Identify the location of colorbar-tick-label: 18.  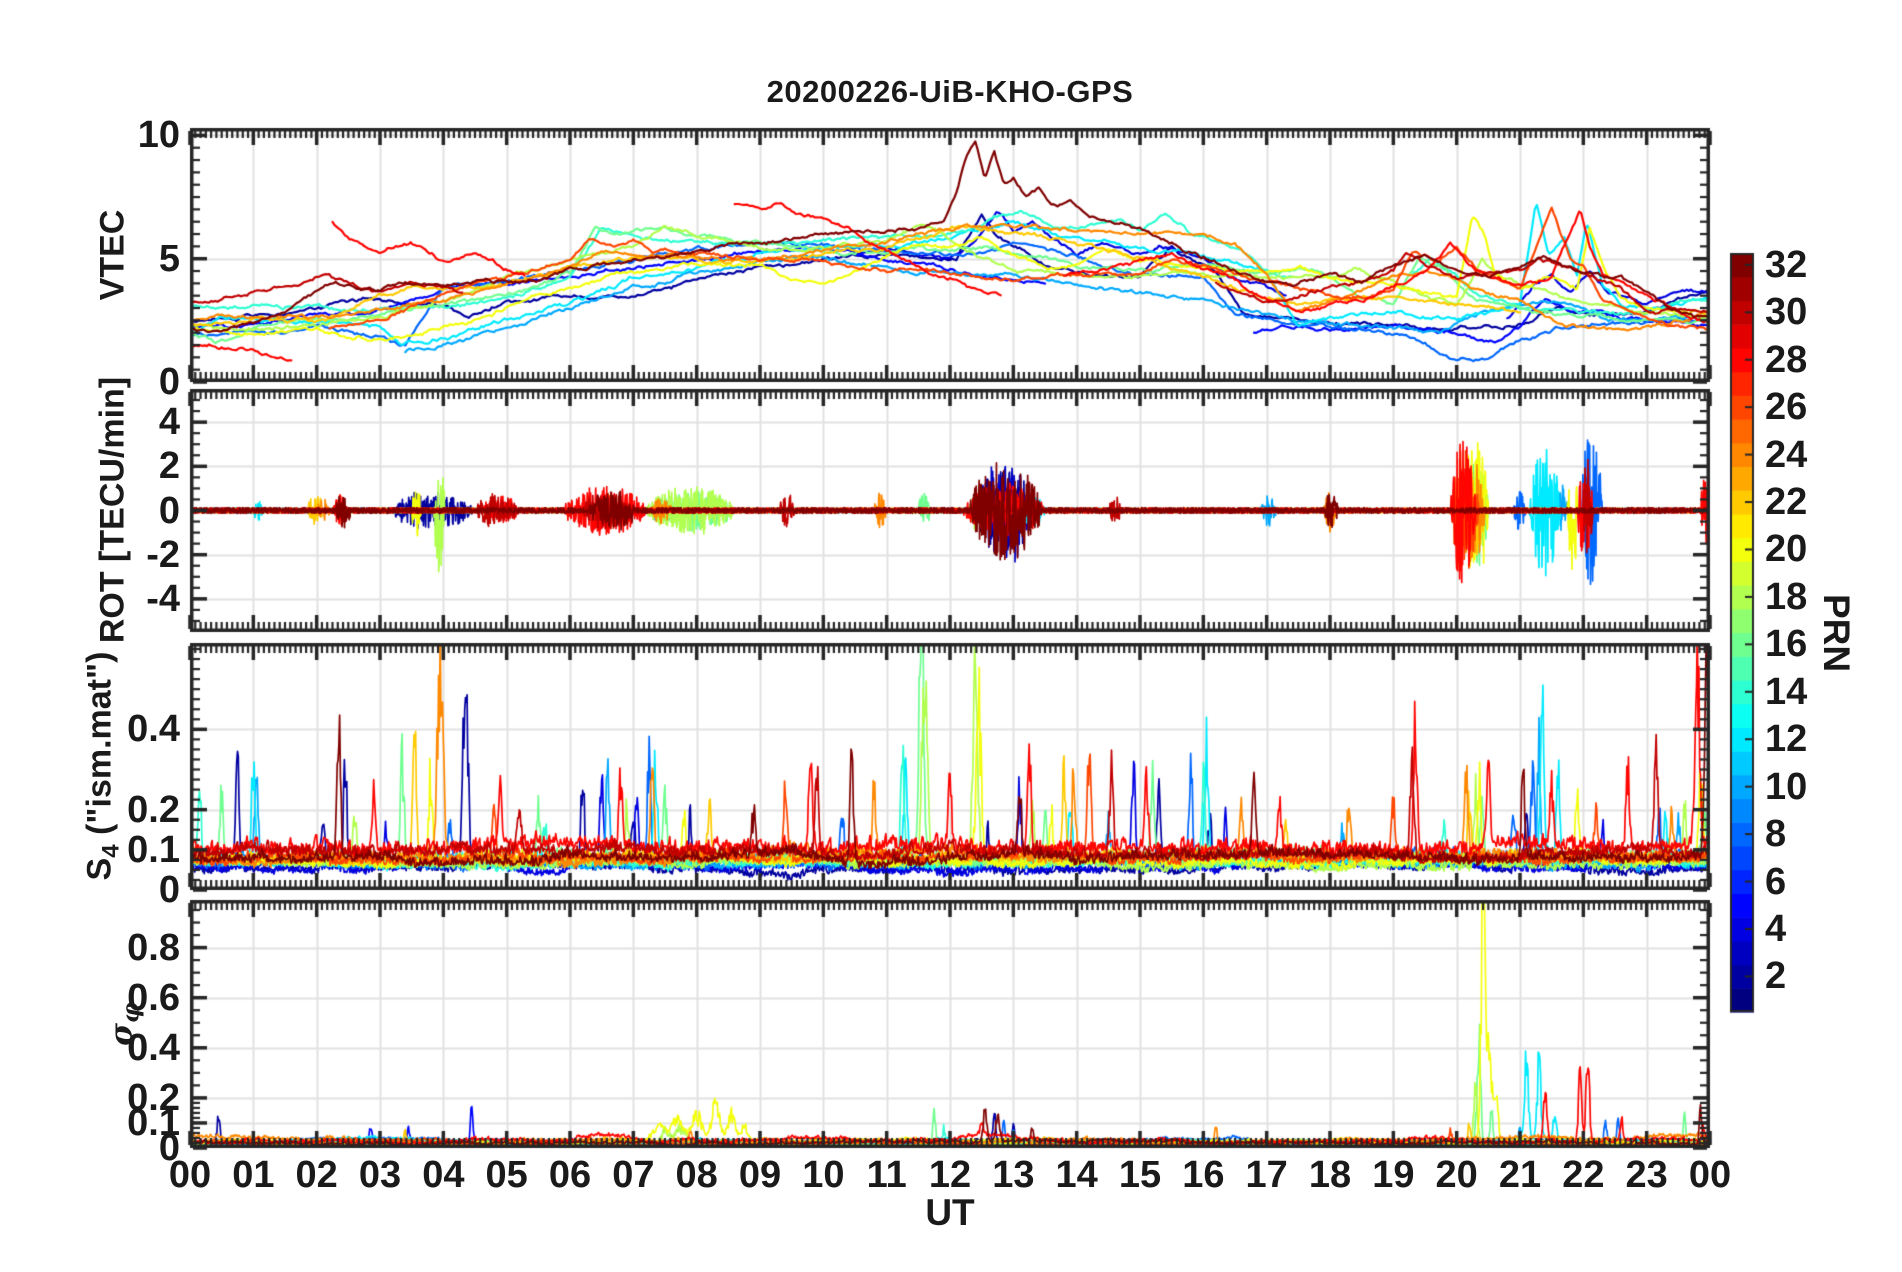
(1786, 596).